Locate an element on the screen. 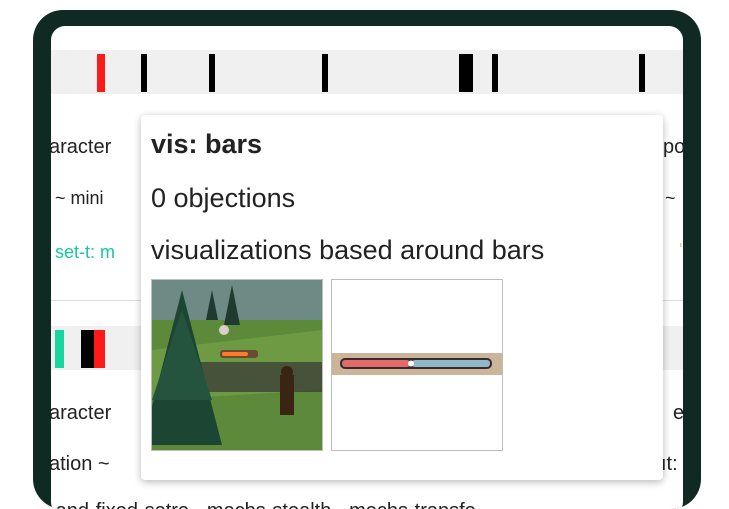 The height and width of the screenshot is (509, 729). row2-meta-right: ıt: is located at coordinates (669, 464).